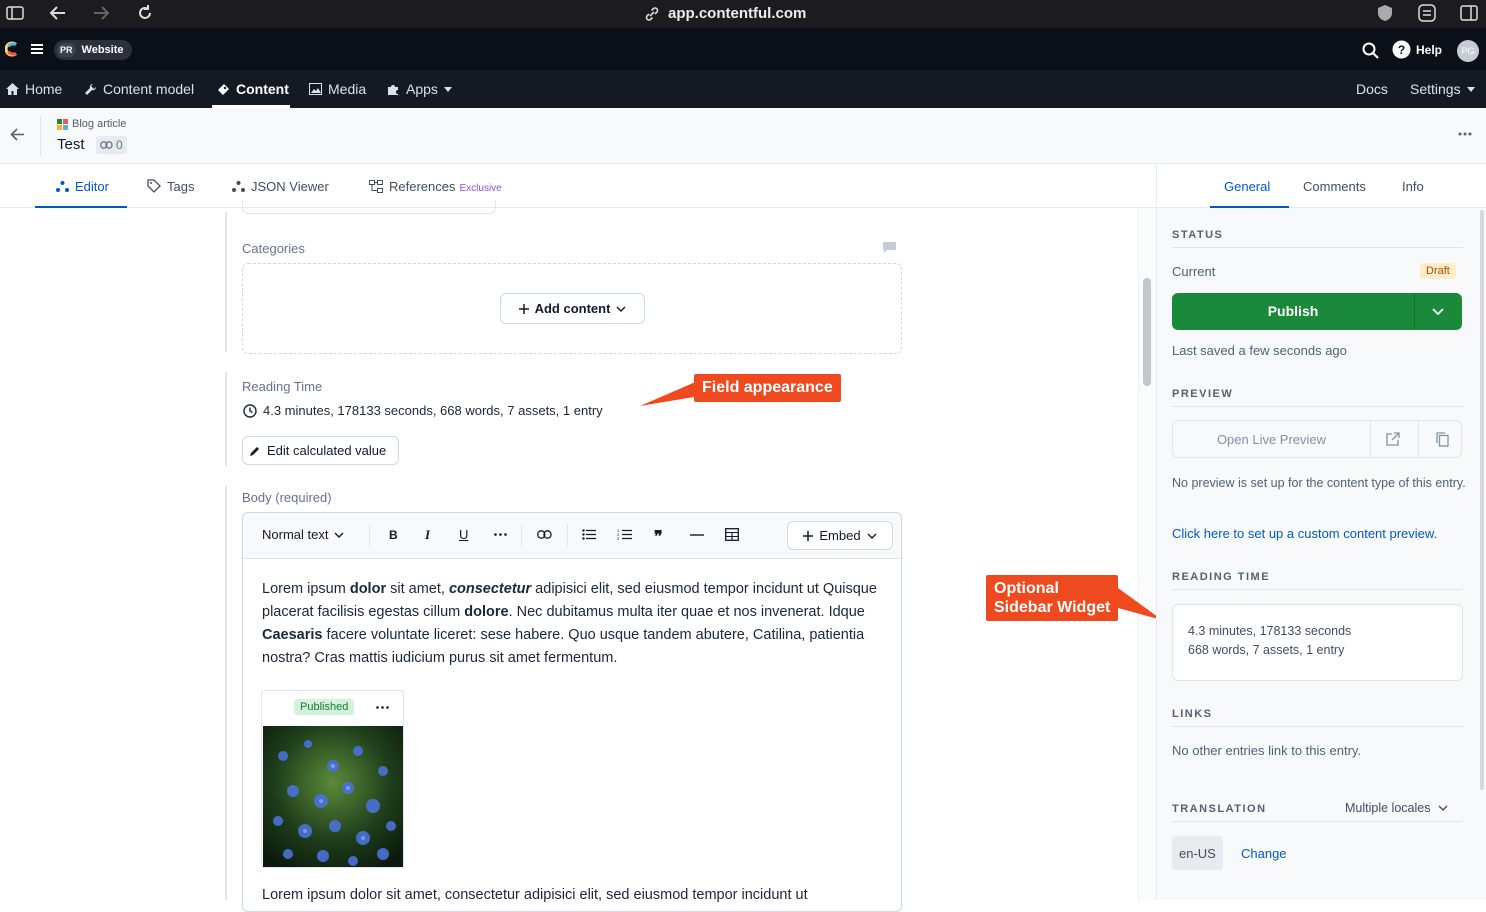 The image size is (1486, 912). Describe the element at coordinates (315, 89) in the screenshot. I see `image-icon` at that location.